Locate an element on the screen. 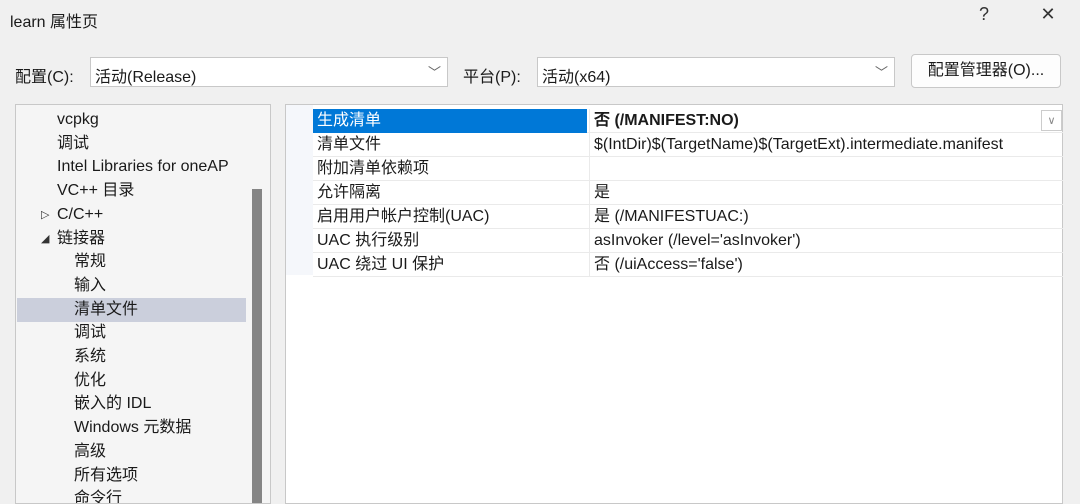 This screenshot has height=504, width=1080. tree-item: Intel Libraries for oneAP is located at coordinates (131, 167).